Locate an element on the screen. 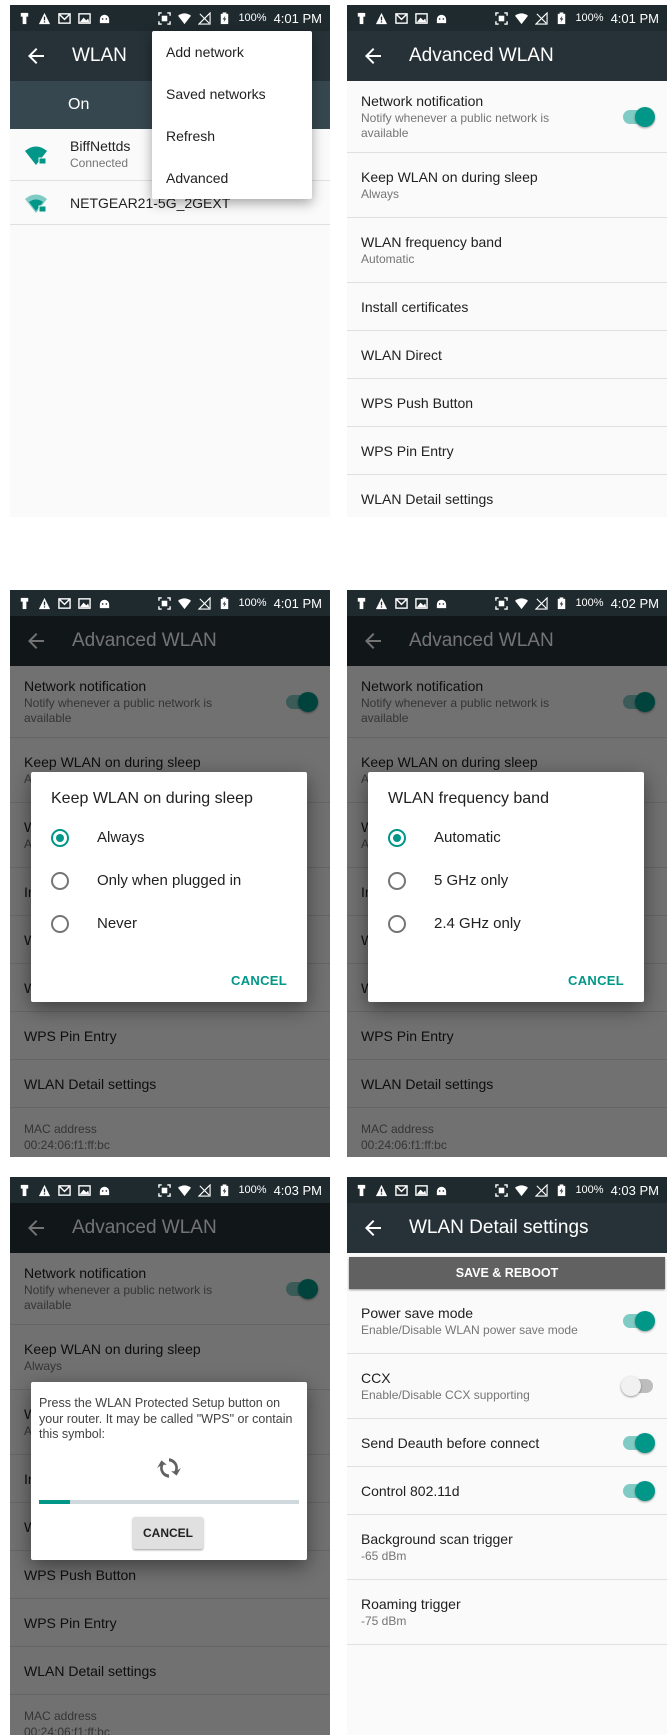  radio-option-automatic: Automatic is located at coordinates (506, 837).